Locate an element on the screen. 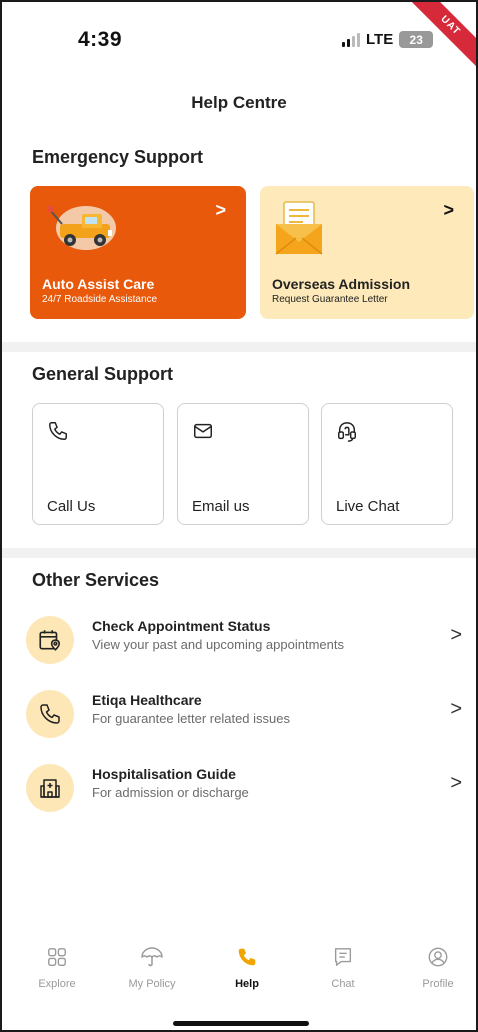 The height and width of the screenshot is (1032, 478). overseas-admission-subtitle: Request Guarantee Letter is located at coordinates (330, 299).